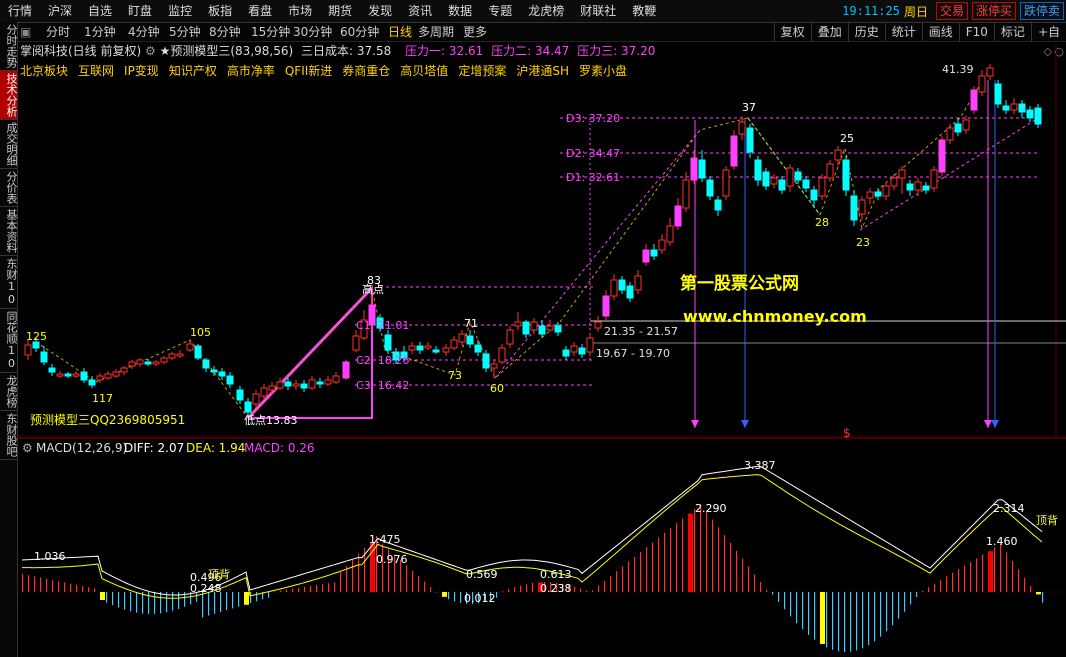 This screenshot has width=1066, height=657. What do you see at coordinates (206, 588) in the screenshot?
I see `macd-lbl-b2: 0.248` at bounding box center [206, 588].